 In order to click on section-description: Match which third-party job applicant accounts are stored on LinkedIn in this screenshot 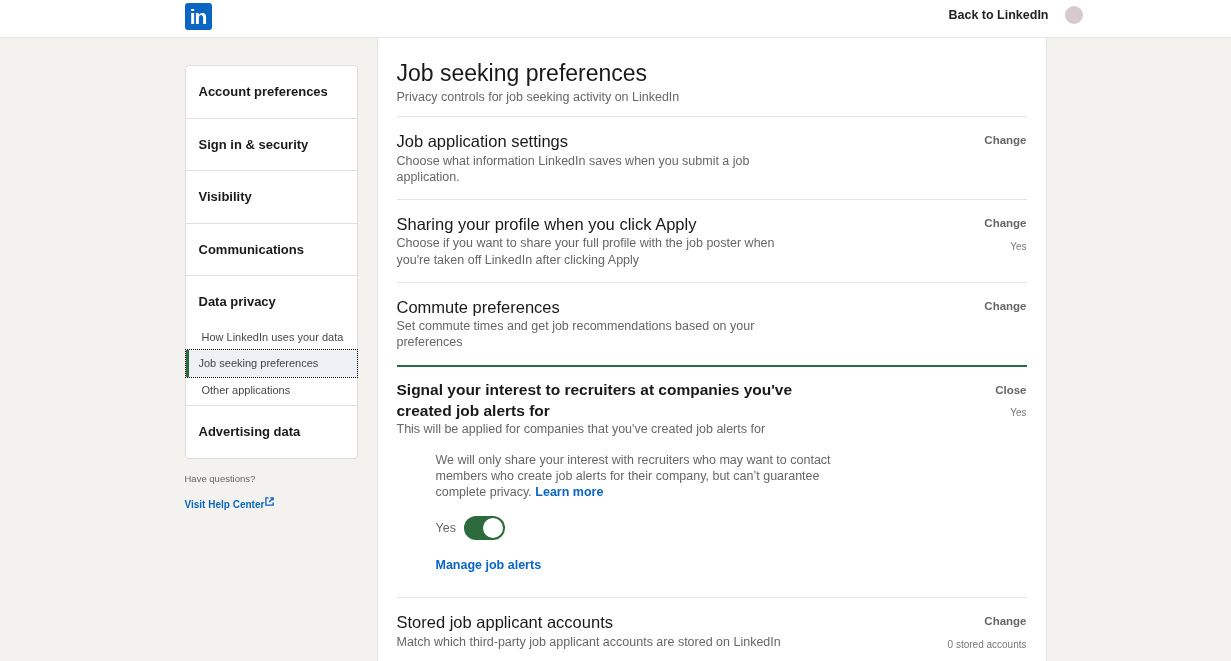, I will do `click(588, 641)`.